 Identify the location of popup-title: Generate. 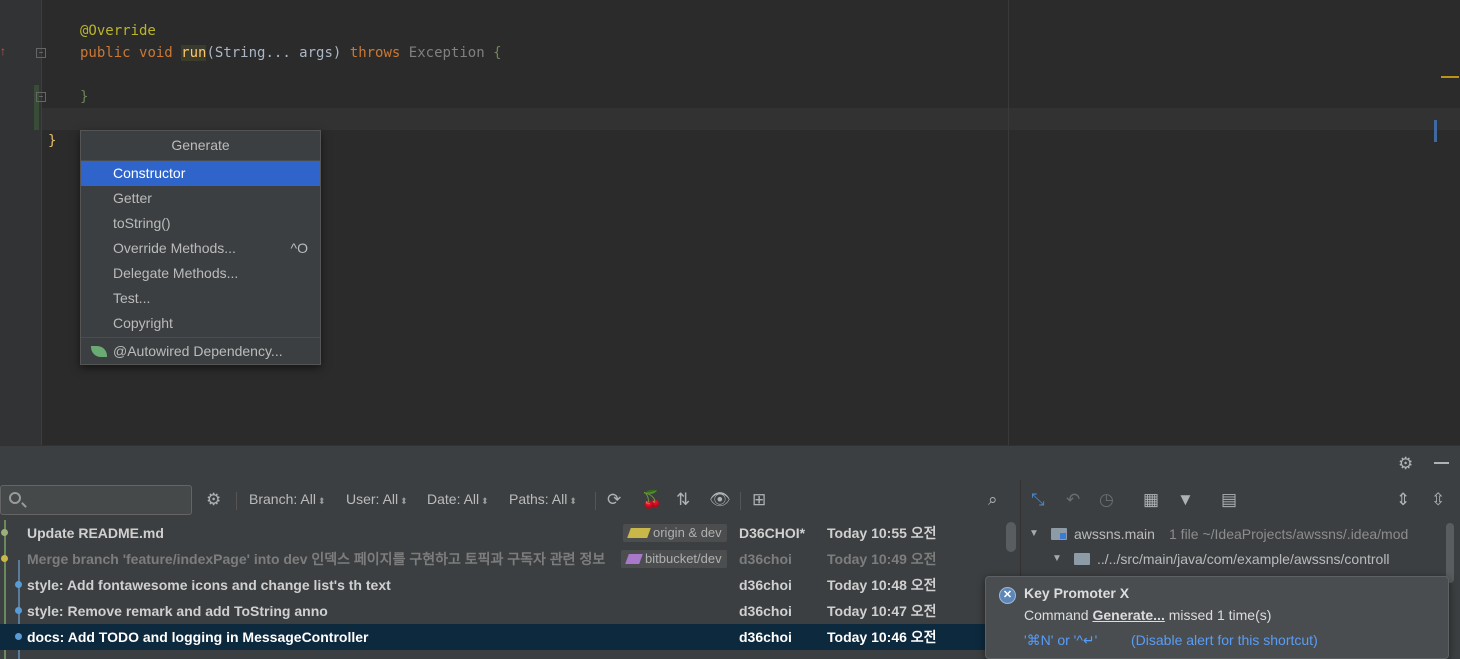
(200, 146).